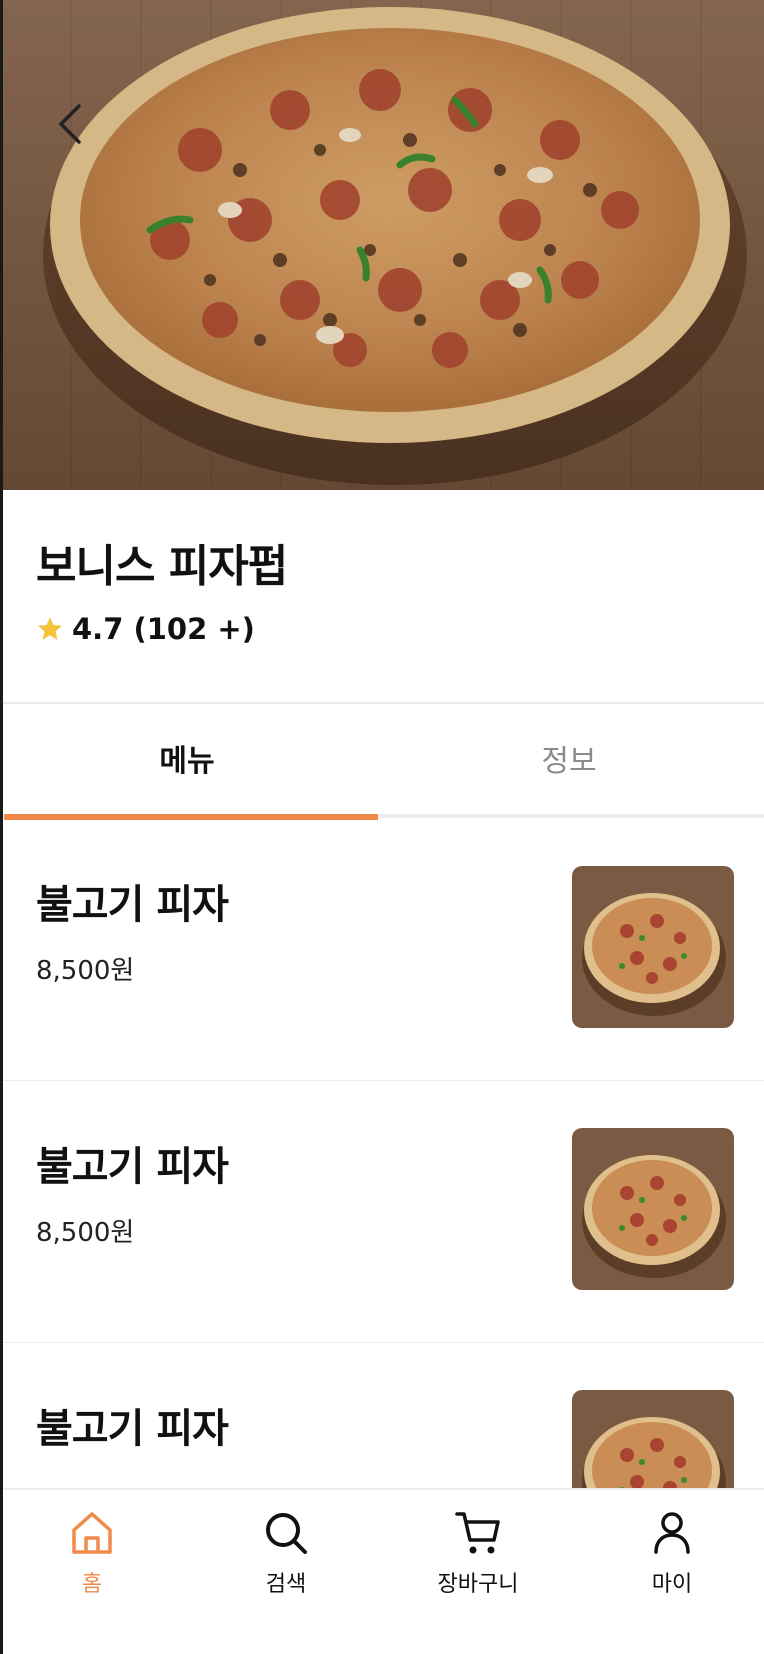  I want to click on store-tabs: 메뉴 정보, so click(382, 762).